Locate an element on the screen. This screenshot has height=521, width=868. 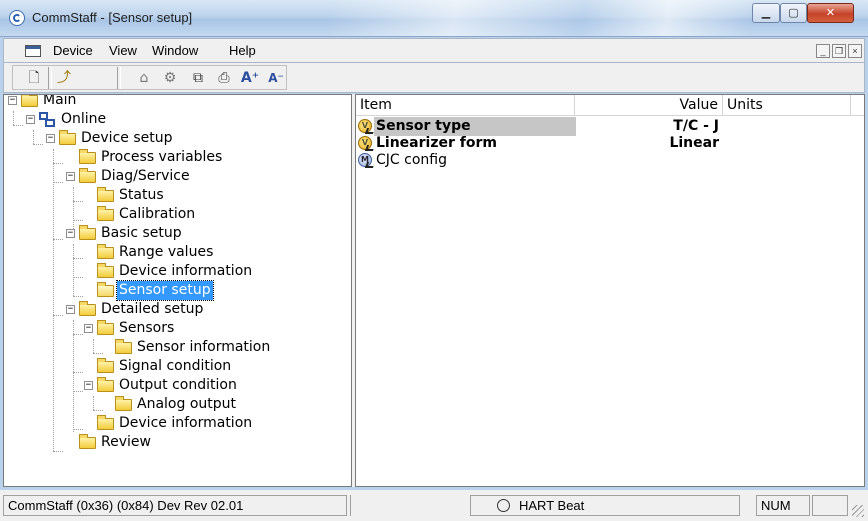
title-bar: CommStaff - [Sensor setup] ▁ ▢ ✕ is located at coordinates (434, 18).